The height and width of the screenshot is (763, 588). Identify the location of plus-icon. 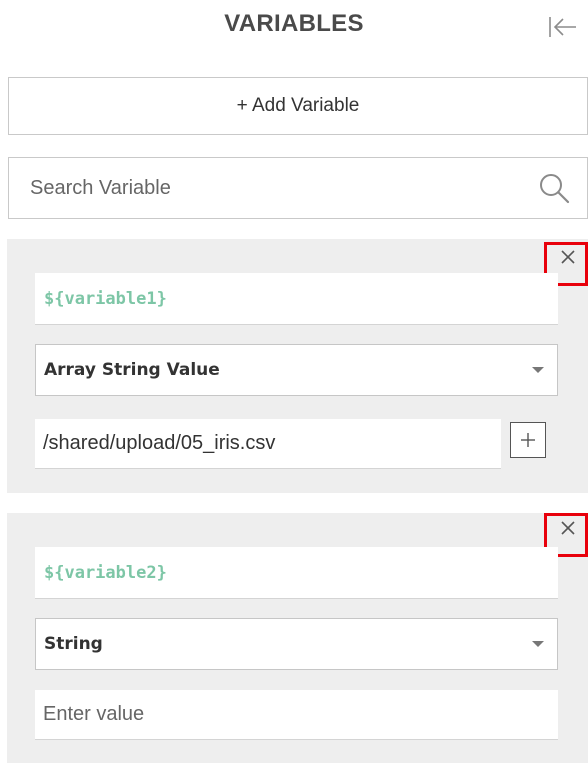
(528, 440).